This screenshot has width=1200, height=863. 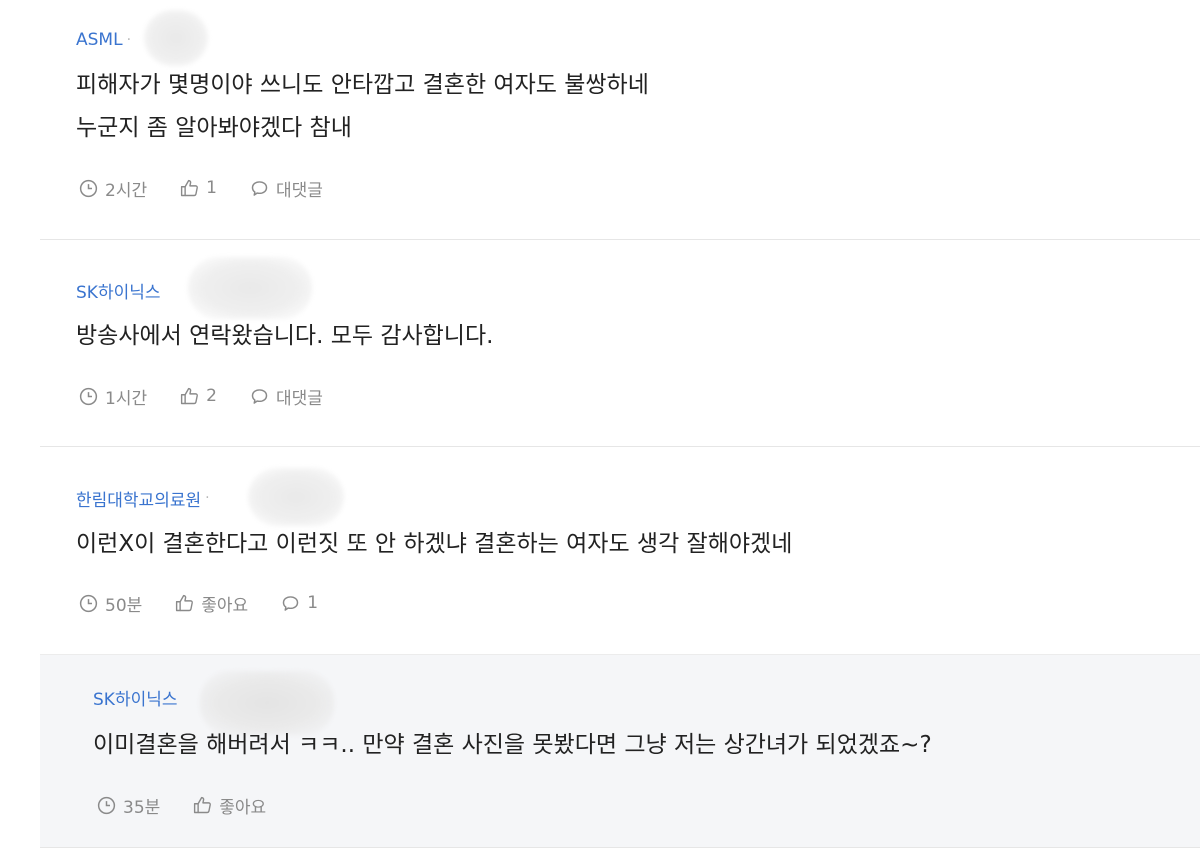 I want to click on comment-meta: 1시간 2 대댓글, so click(x=216, y=396).